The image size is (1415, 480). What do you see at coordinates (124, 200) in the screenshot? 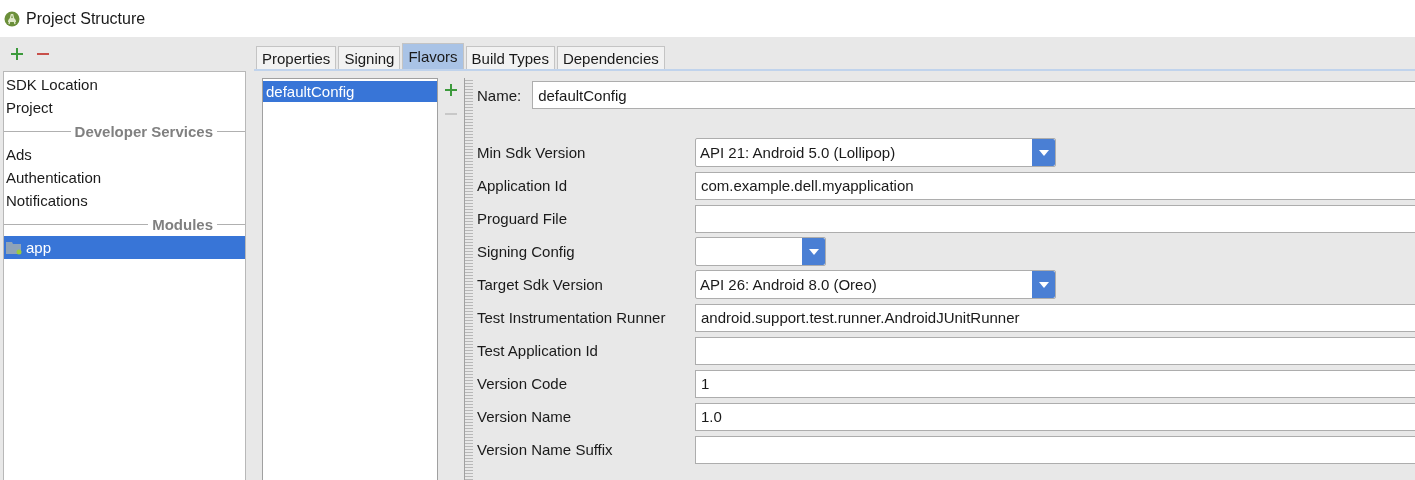
I see `sidebar-item: Notifications` at bounding box center [124, 200].